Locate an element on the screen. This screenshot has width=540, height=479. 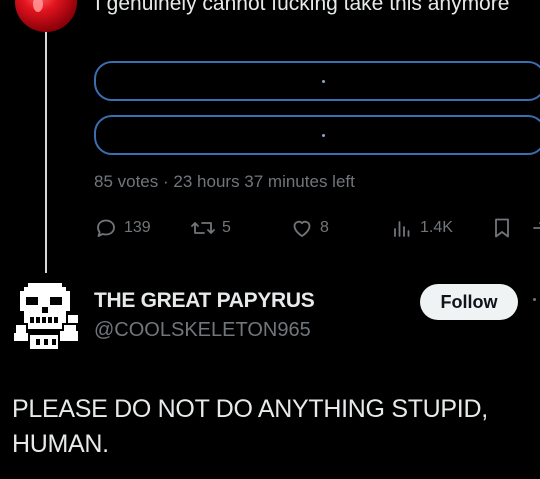
retweet-icon is located at coordinates (203, 228).